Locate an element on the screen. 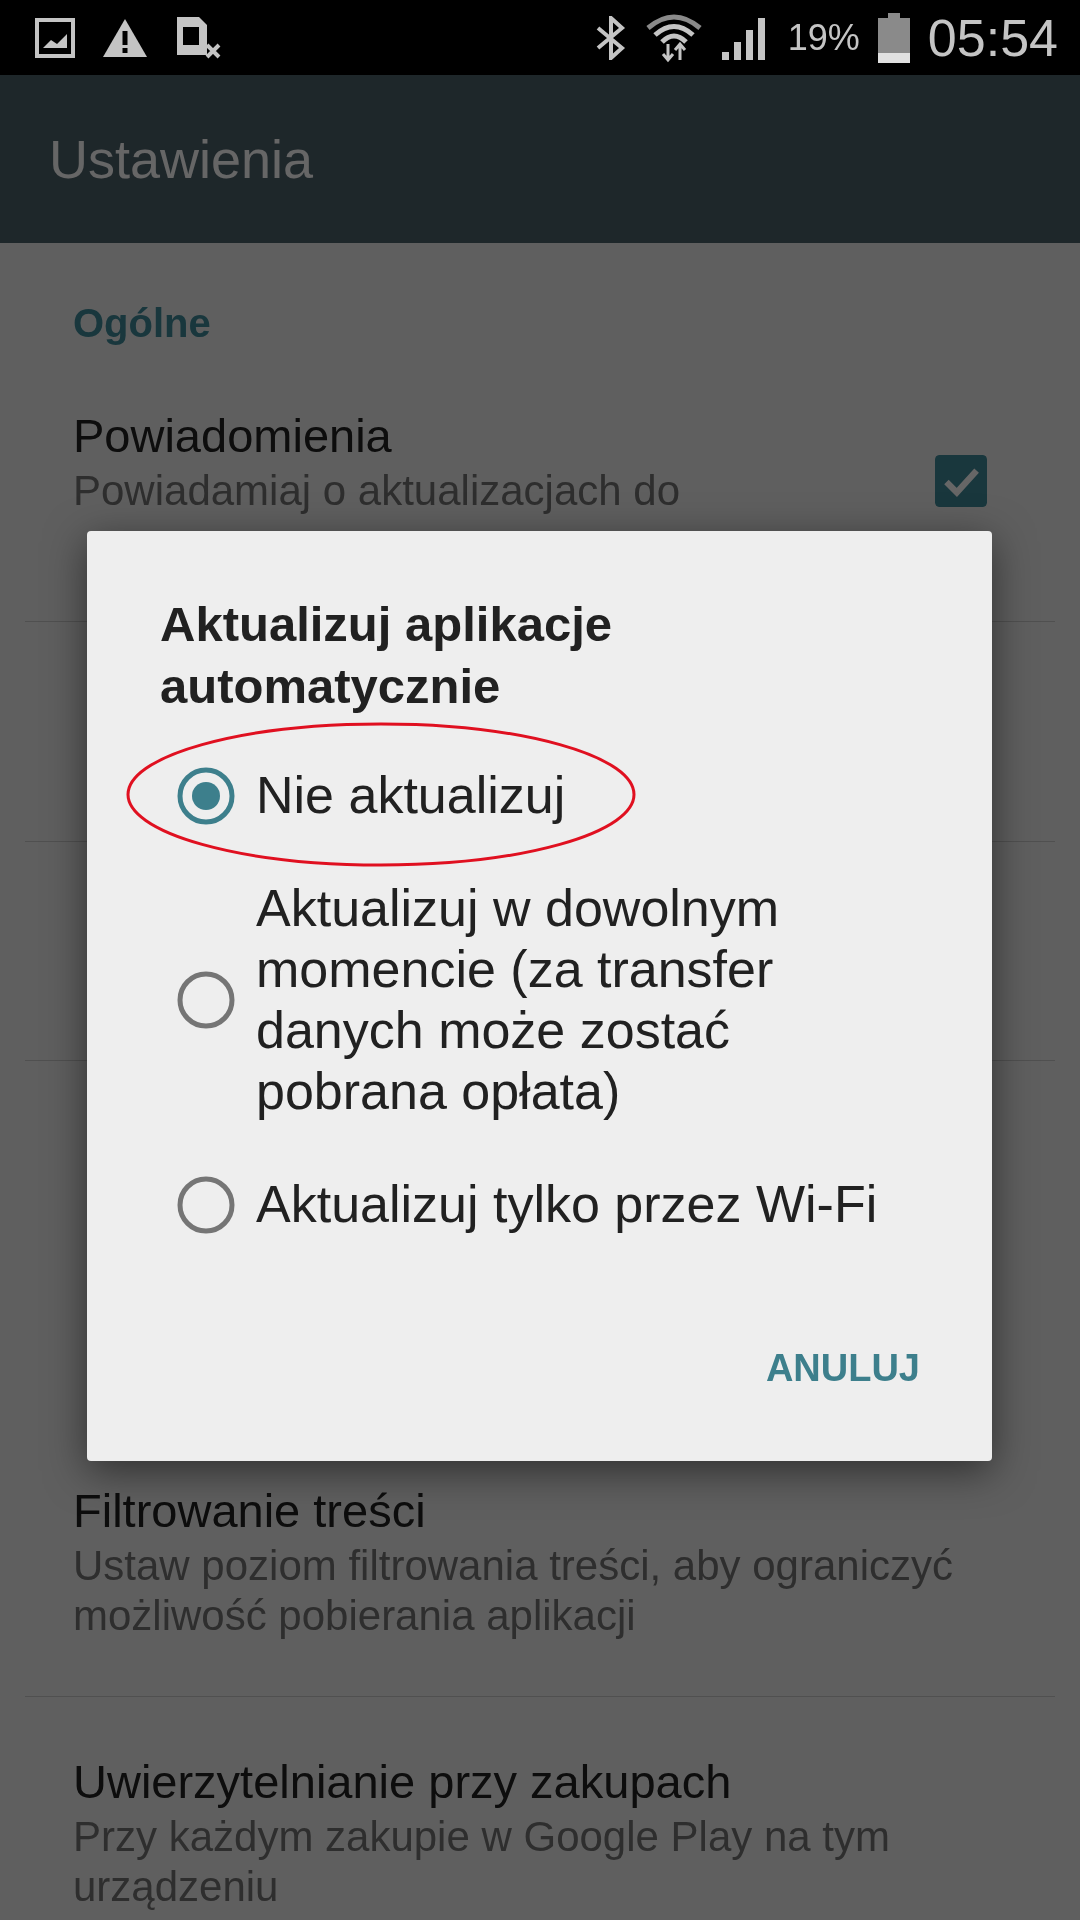  wifi-icon is located at coordinates (673, 37).